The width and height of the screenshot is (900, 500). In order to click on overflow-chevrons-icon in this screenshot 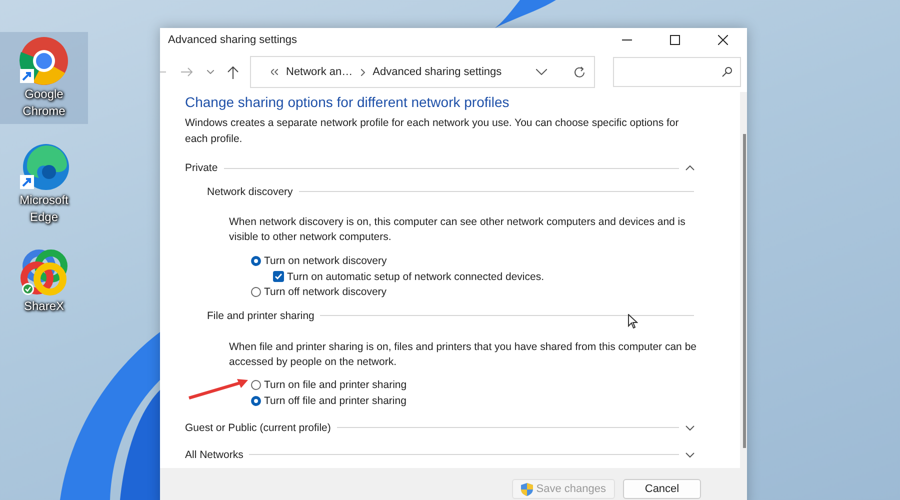, I will do `click(274, 72)`.